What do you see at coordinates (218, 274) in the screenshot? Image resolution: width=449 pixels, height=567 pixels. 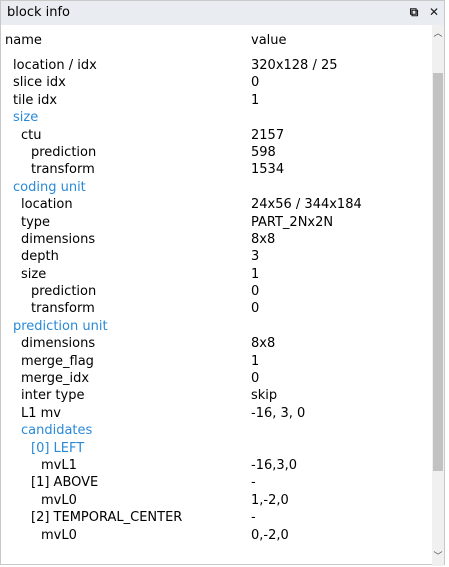 I see `tree-row: size 1` at bounding box center [218, 274].